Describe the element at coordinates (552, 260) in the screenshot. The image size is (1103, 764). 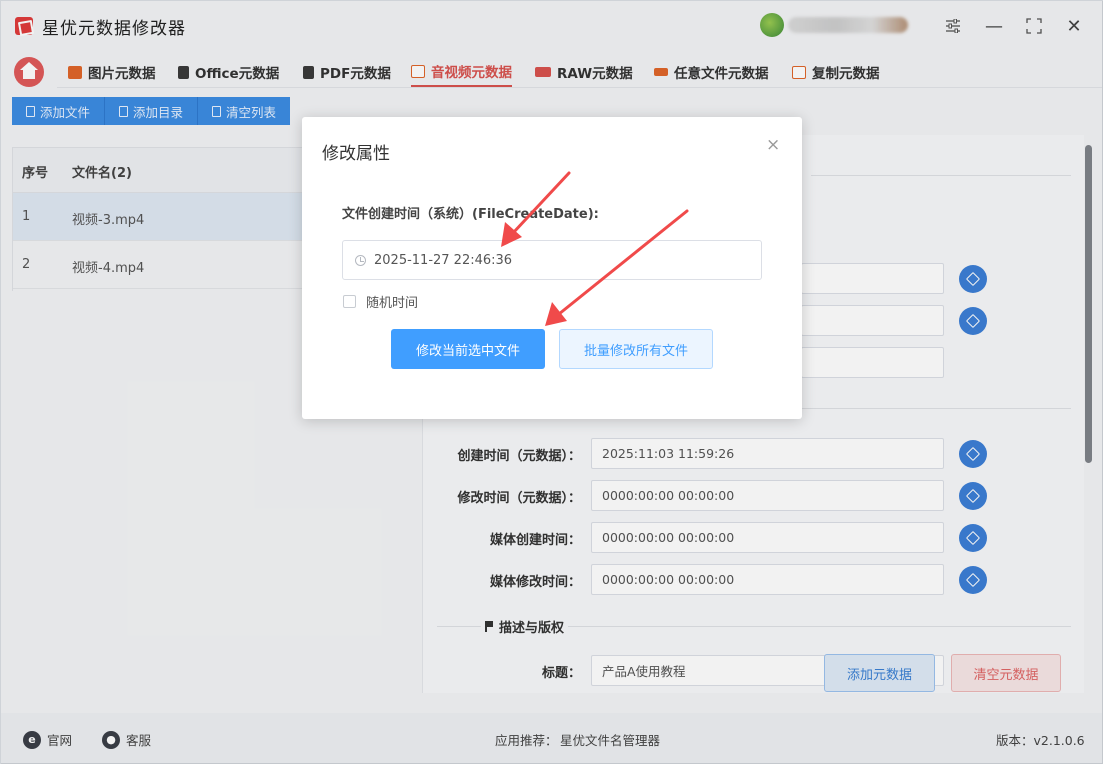
I see `file-create-date-input: 2025-11-27 22:46:36` at that location.